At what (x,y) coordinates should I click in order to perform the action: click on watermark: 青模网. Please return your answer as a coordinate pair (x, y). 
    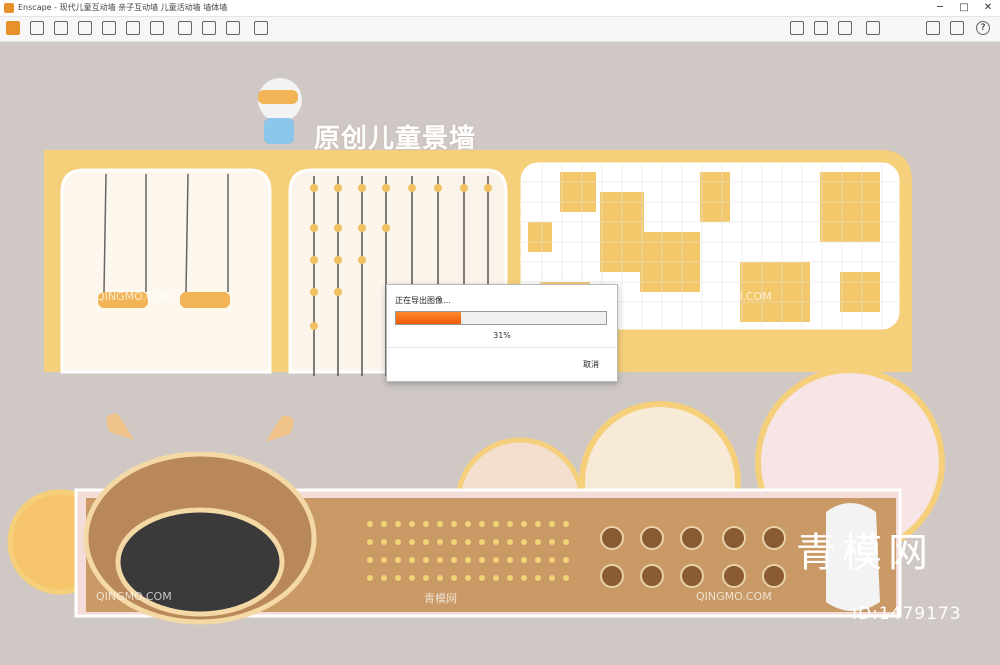
    Looking at the image, I should click on (440, 598).